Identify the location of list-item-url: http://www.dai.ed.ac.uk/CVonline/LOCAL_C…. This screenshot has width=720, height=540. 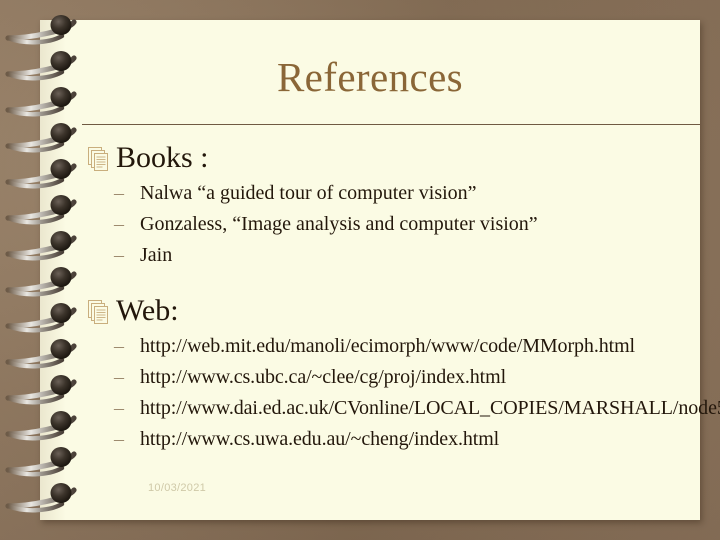
(430, 408).